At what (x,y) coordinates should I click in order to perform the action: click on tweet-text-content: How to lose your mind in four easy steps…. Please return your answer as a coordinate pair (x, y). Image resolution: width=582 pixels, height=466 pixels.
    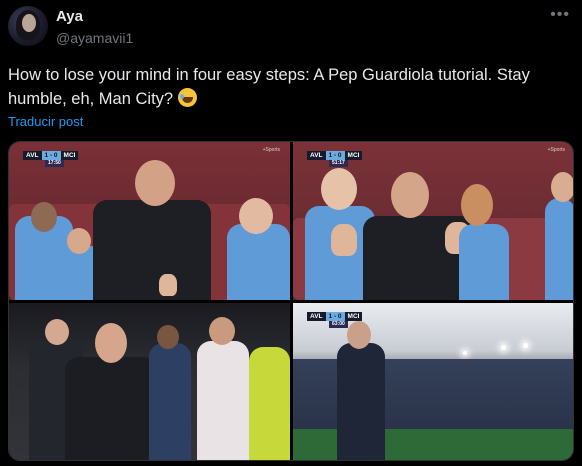
    Looking at the image, I should click on (269, 87).